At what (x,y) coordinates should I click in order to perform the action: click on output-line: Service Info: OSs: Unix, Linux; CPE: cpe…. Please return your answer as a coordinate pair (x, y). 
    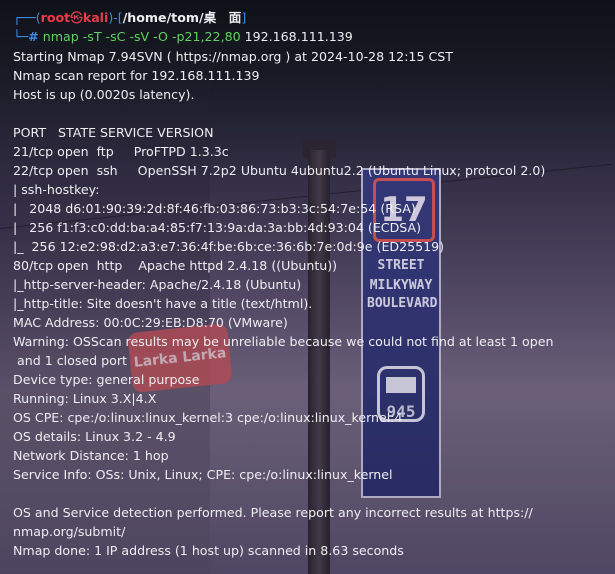
    Looking at the image, I should click on (203, 474).